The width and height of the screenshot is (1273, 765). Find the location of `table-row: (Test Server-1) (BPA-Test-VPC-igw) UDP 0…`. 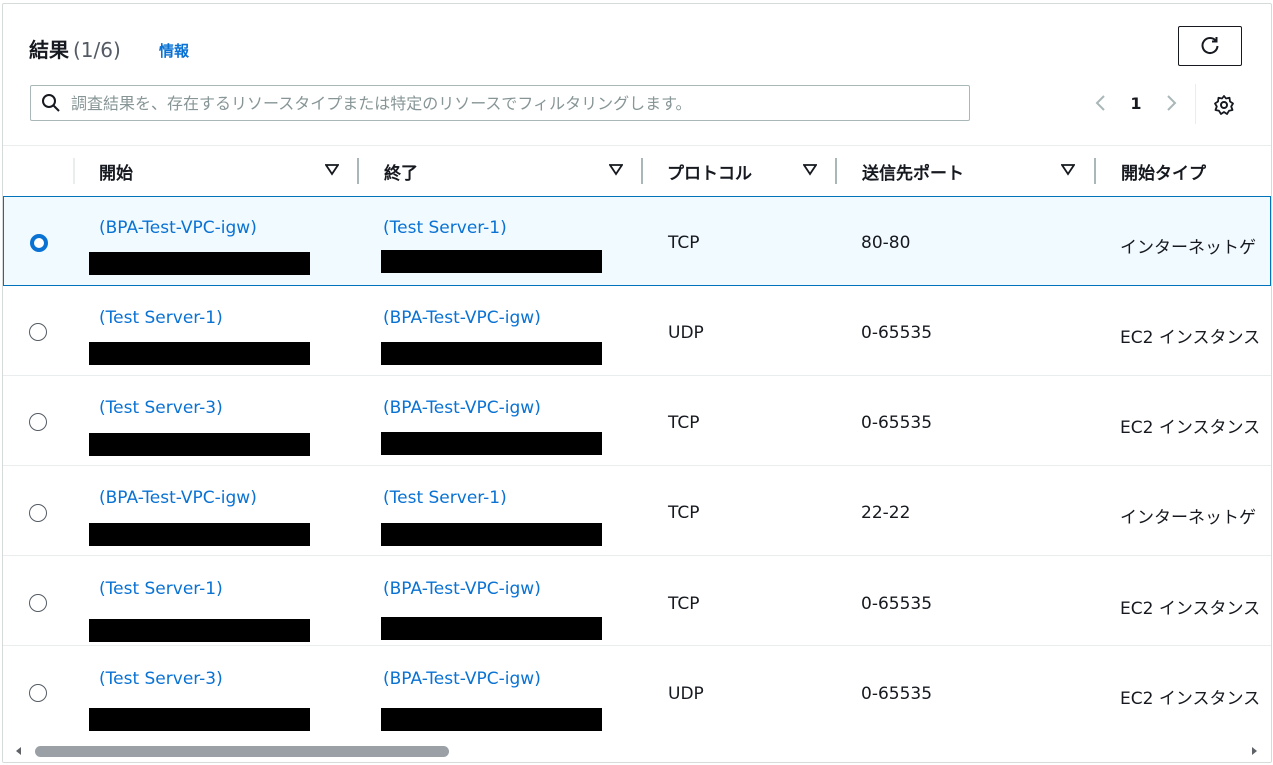

table-row: (Test Server-1) (BPA-Test-VPC-igw) UDP 0… is located at coordinates (637, 331).